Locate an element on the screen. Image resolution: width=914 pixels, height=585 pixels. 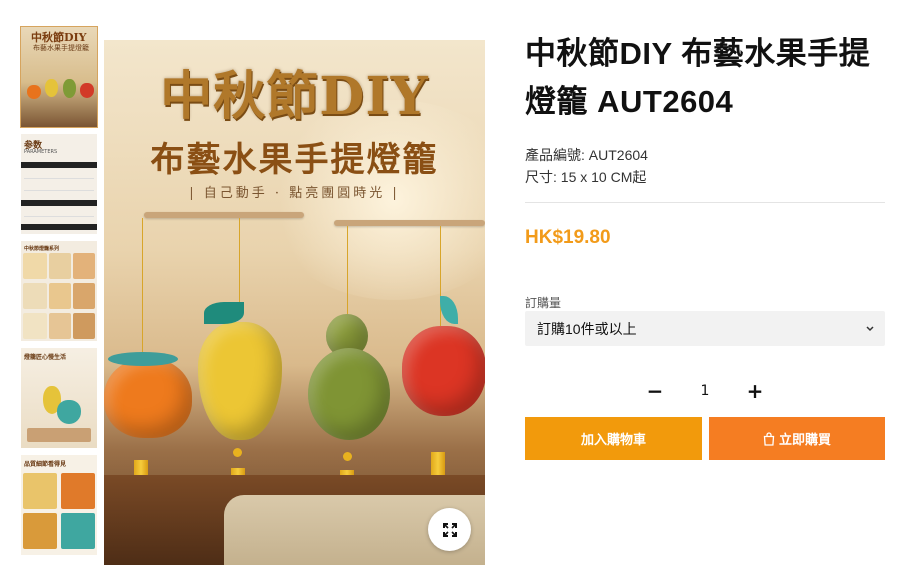
shopping-bag-icon is located at coordinates (769, 438).